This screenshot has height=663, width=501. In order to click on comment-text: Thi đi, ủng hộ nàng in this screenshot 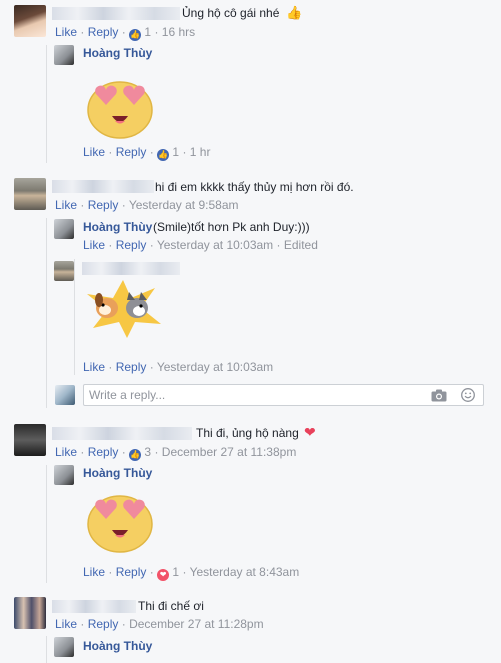, I will do `click(247, 433)`.